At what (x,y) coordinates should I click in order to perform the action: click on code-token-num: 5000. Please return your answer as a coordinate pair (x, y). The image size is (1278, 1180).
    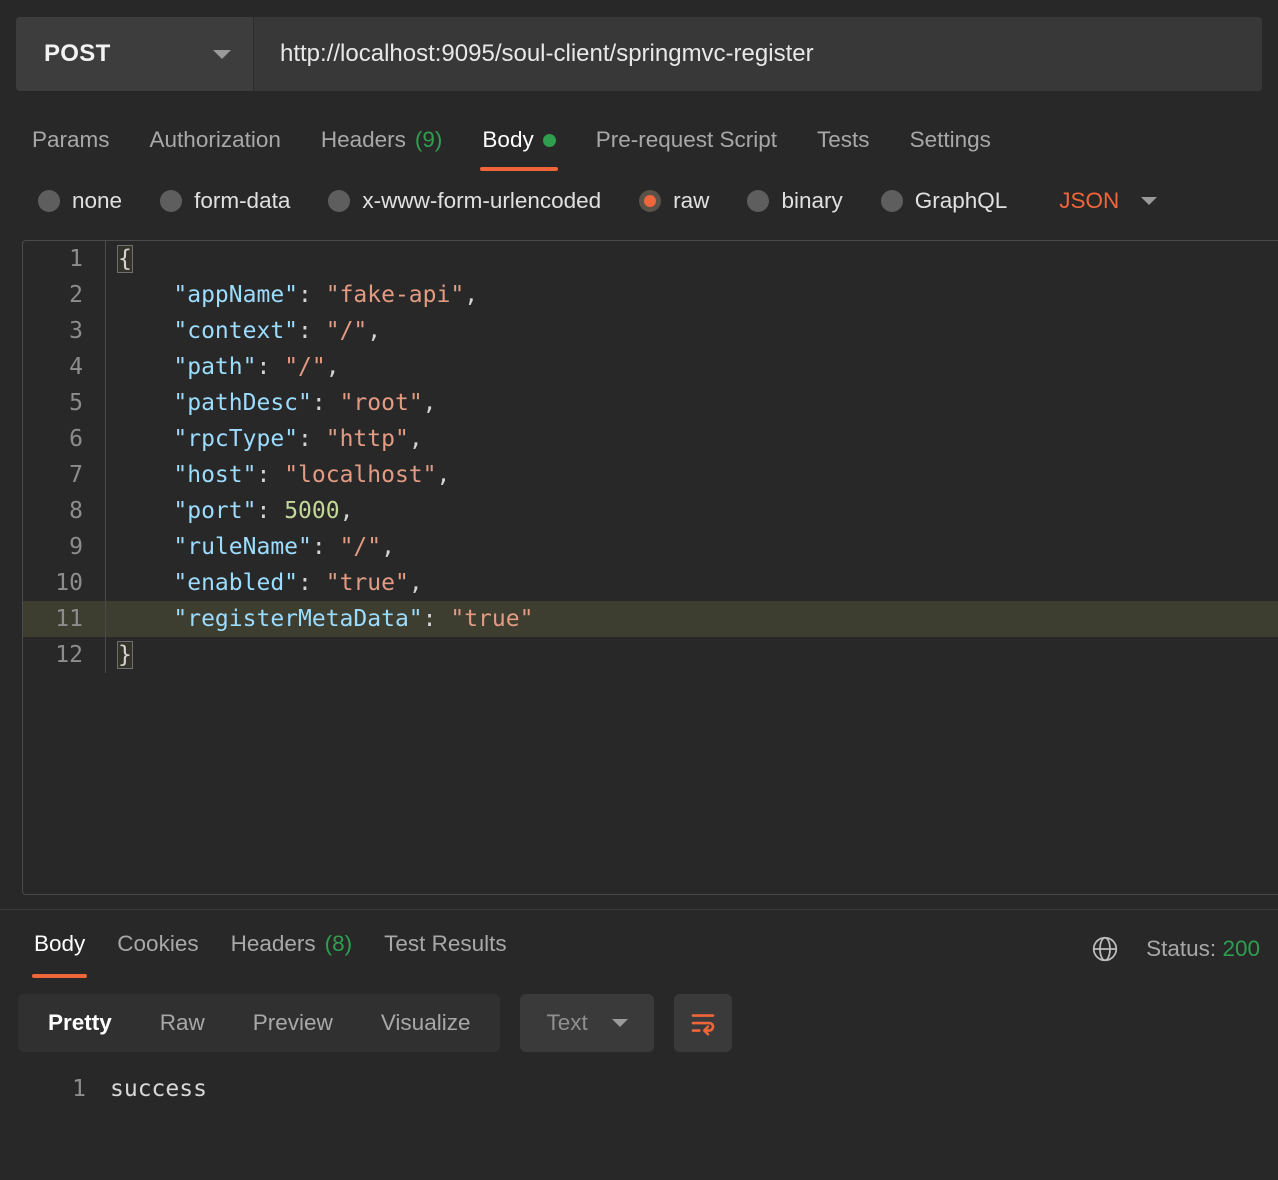
    Looking at the image, I should click on (312, 511).